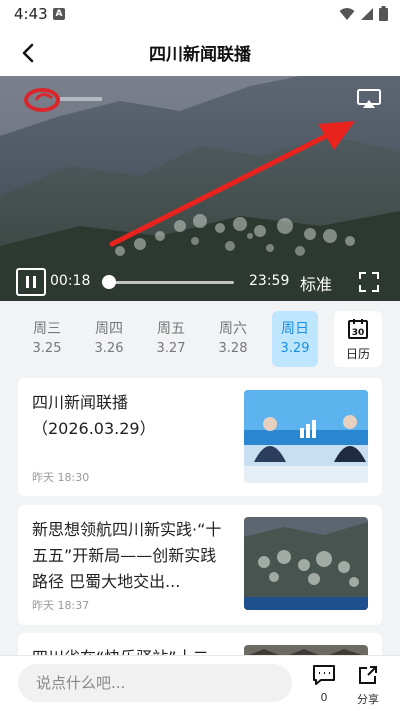 This screenshot has height=711, width=400. I want to click on app-header: 四川新闻联播, so click(200, 52).